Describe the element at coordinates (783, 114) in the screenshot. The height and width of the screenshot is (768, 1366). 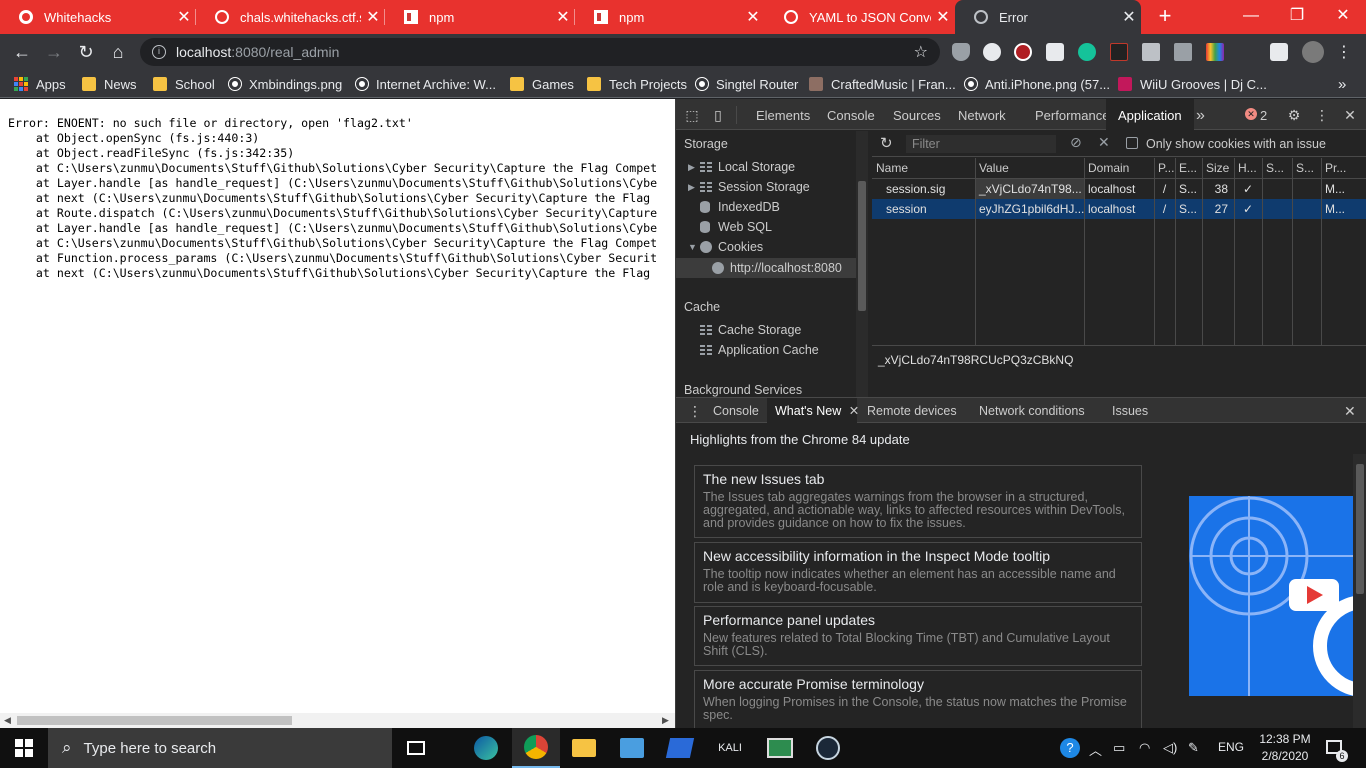
I see `devtools-tab-elements: Elements` at that location.